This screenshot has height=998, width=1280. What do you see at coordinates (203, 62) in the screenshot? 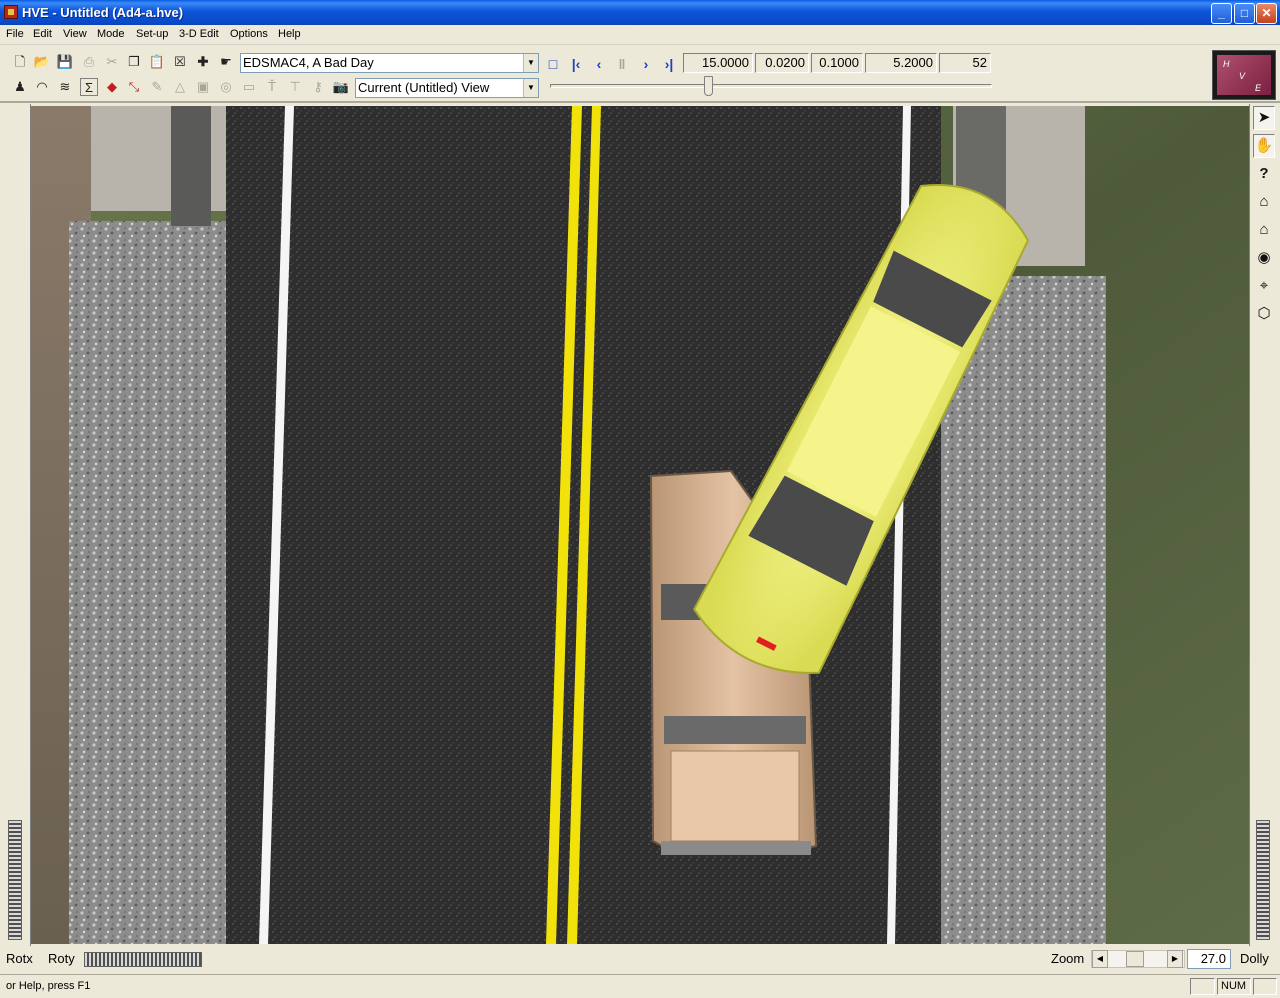
I see `add-plus-icon: ✚` at bounding box center [203, 62].